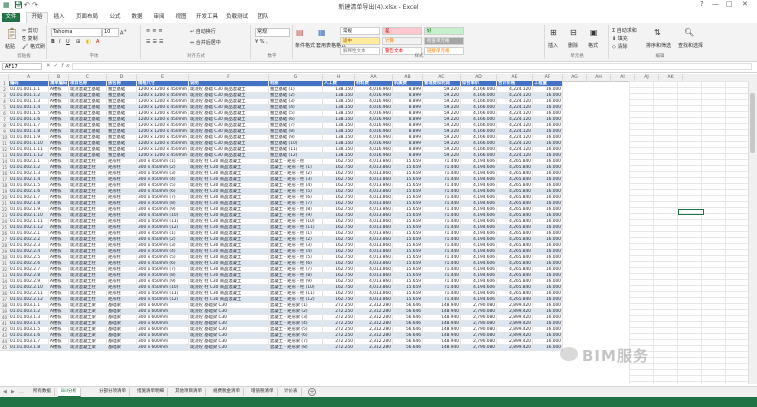 Image resolution: width=757 pixels, height=407 pixels. Describe the element at coordinates (548, 77) in the screenshot. I see `column-header: AF` at that location.